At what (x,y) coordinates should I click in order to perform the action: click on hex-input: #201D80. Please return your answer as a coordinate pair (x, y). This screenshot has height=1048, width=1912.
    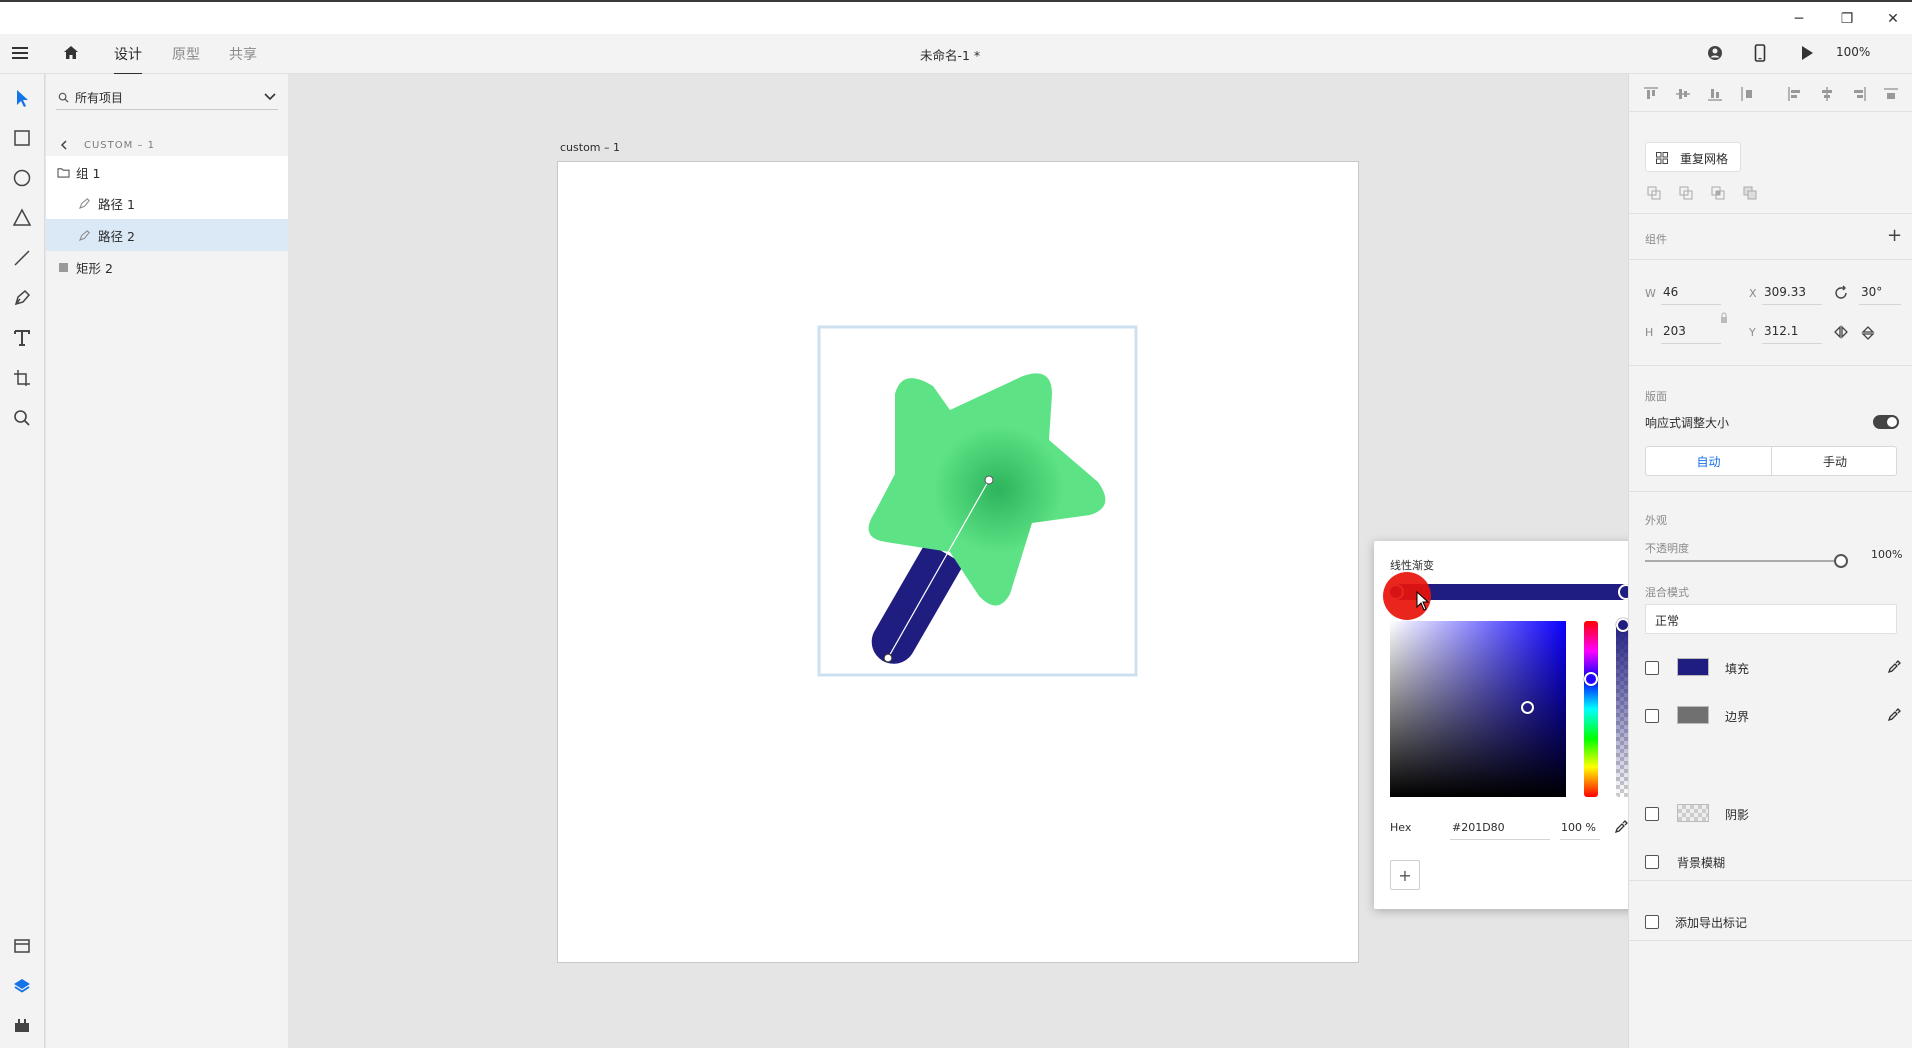
    Looking at the image, I should click on (1478, 827).